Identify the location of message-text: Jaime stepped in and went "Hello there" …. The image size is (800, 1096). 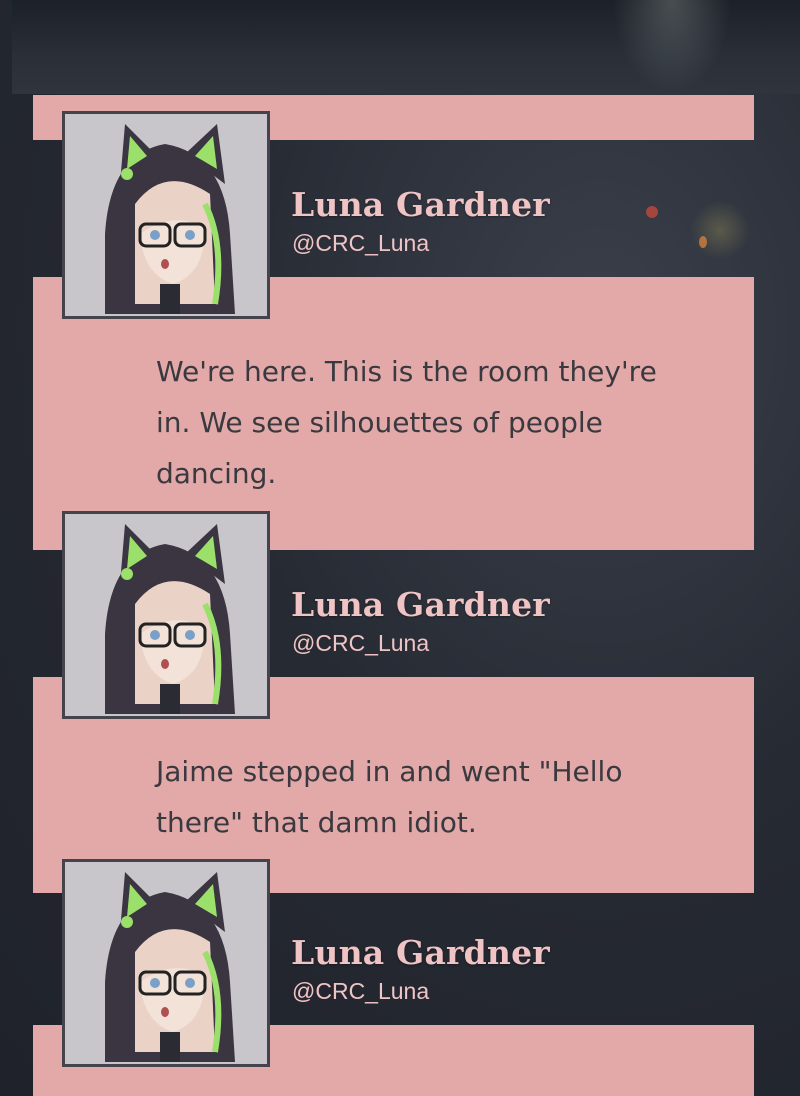
(389, 797).